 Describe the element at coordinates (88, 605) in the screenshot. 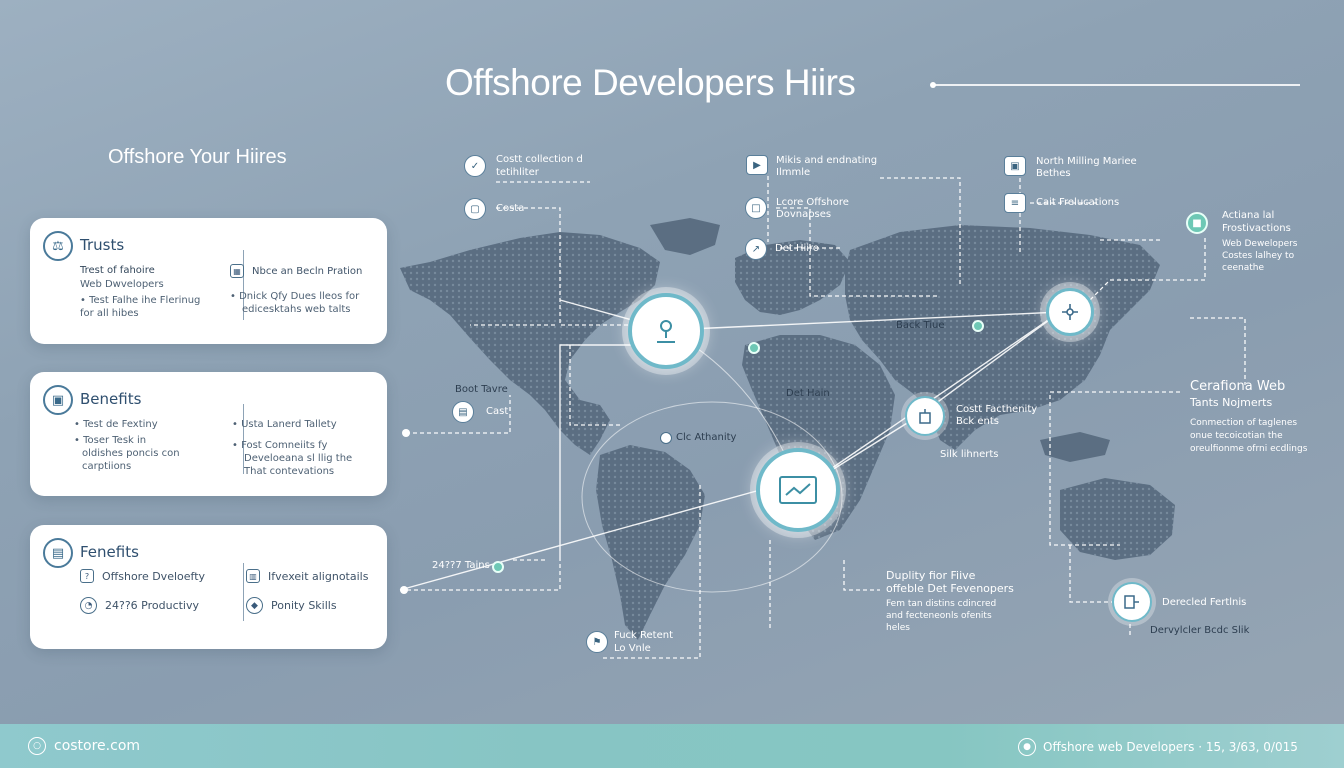

I see `clock-icon: ◔` at that location.